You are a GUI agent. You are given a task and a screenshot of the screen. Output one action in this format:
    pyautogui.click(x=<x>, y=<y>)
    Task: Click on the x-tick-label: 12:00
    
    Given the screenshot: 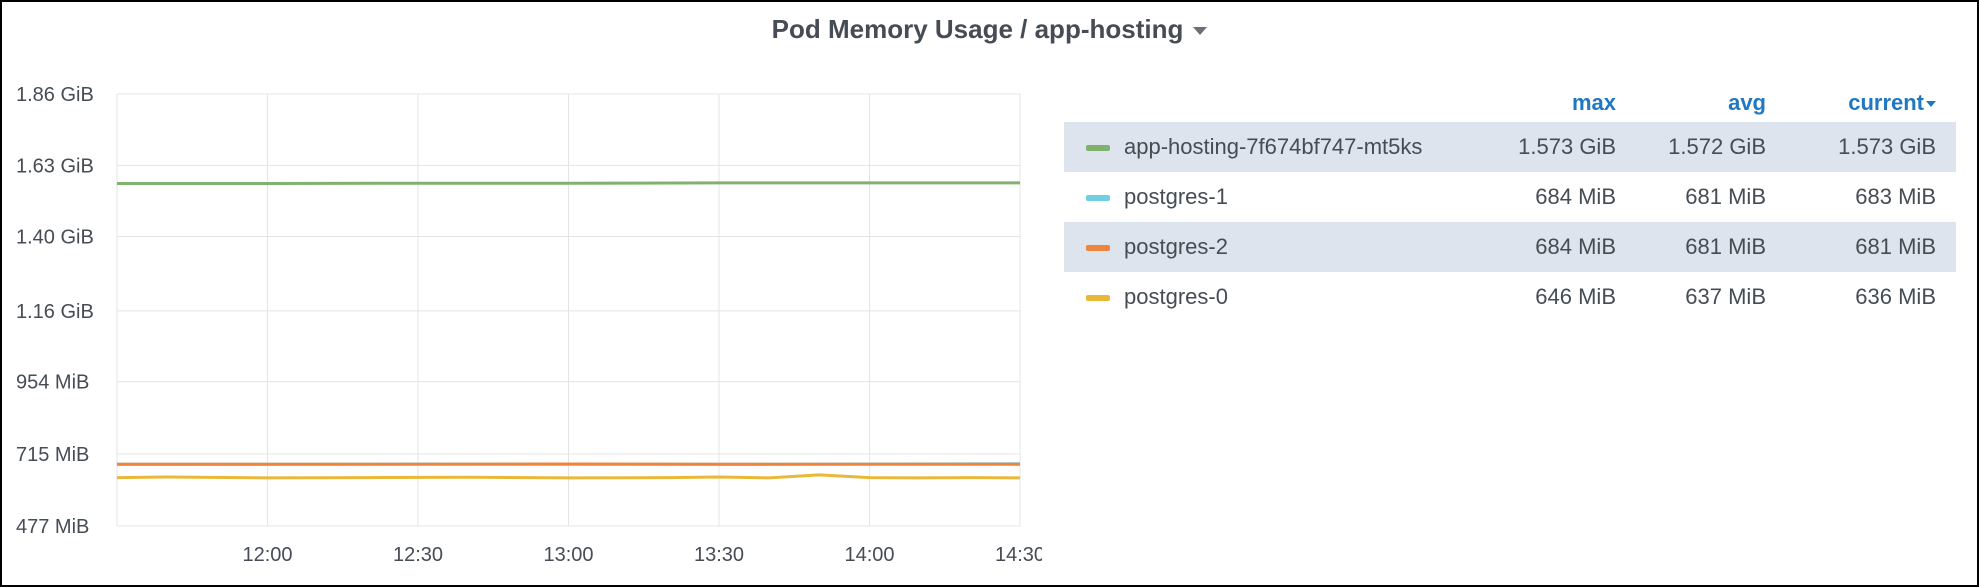 What is the action you would take?
    pyautogui.click(x=267, y=555)
    